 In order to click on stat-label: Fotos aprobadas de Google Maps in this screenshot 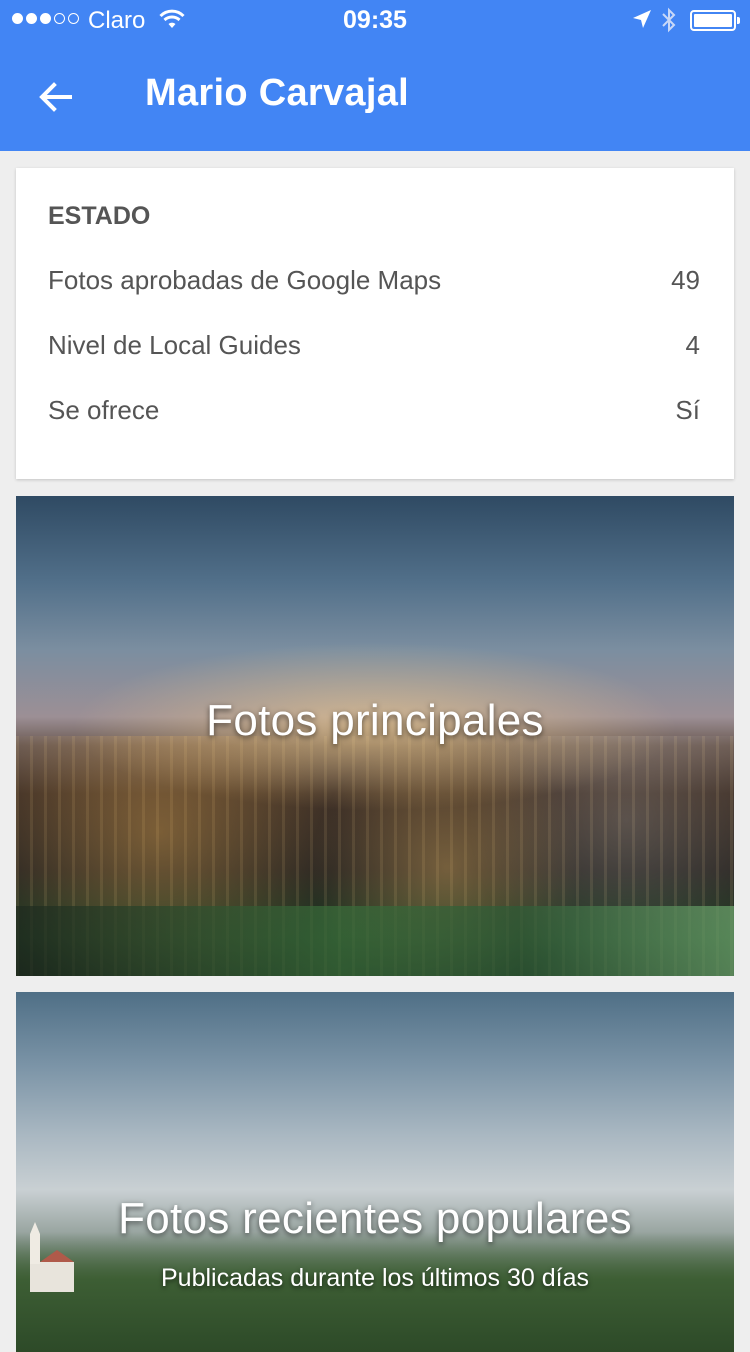, I will do `click(245, 280)`.